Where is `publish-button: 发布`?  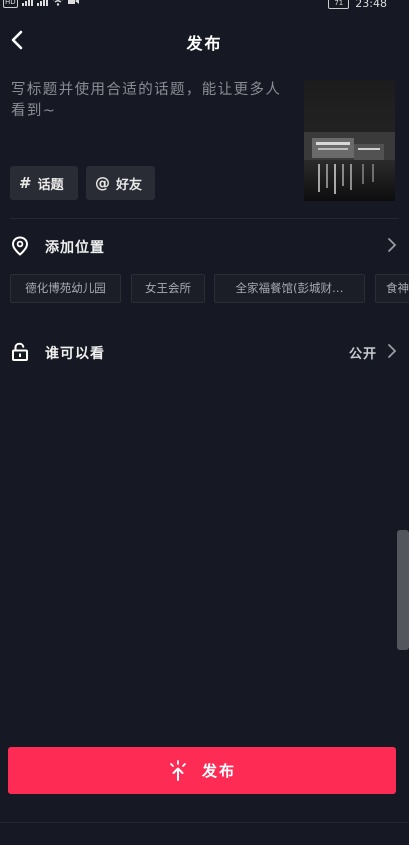 publish-button: 发布 is located at coordinates (202, 770).